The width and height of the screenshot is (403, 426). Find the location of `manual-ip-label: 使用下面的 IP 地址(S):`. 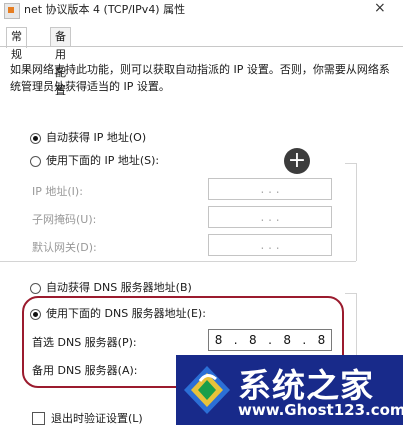

manual-ip-label: 使用下面的 IP 地址(S): is located at coordinates (103, 160).